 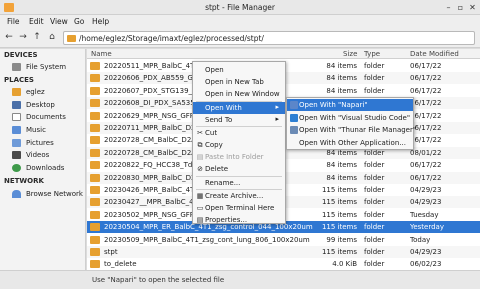 I want to click on context-item-open-with: Open With ▸, so click(x=239, y=107).